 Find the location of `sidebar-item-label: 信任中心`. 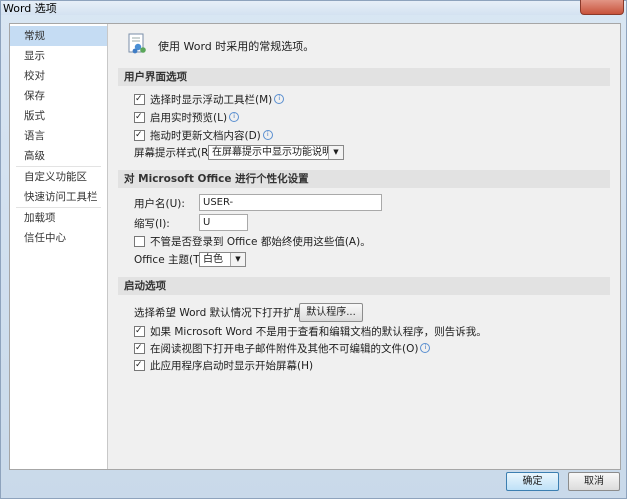

sidebar-item-label: 信任中心 is located at coordinates (45, 238).